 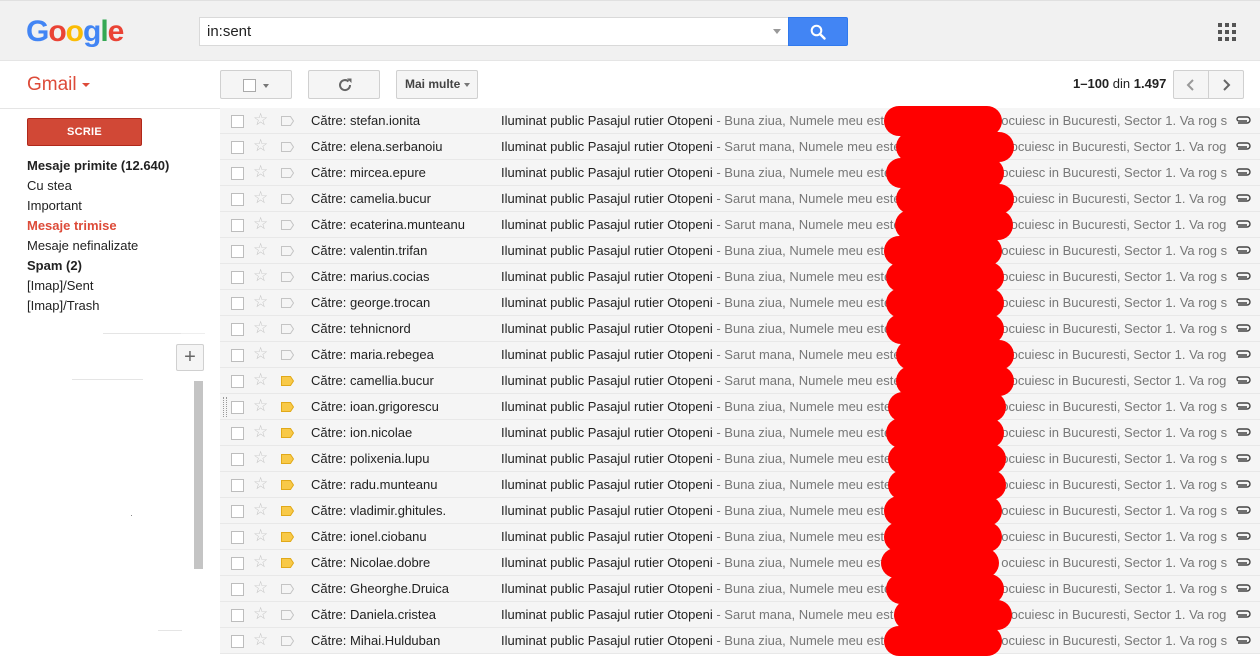 I want to click on refresh-button, so click(x=344, y=84).